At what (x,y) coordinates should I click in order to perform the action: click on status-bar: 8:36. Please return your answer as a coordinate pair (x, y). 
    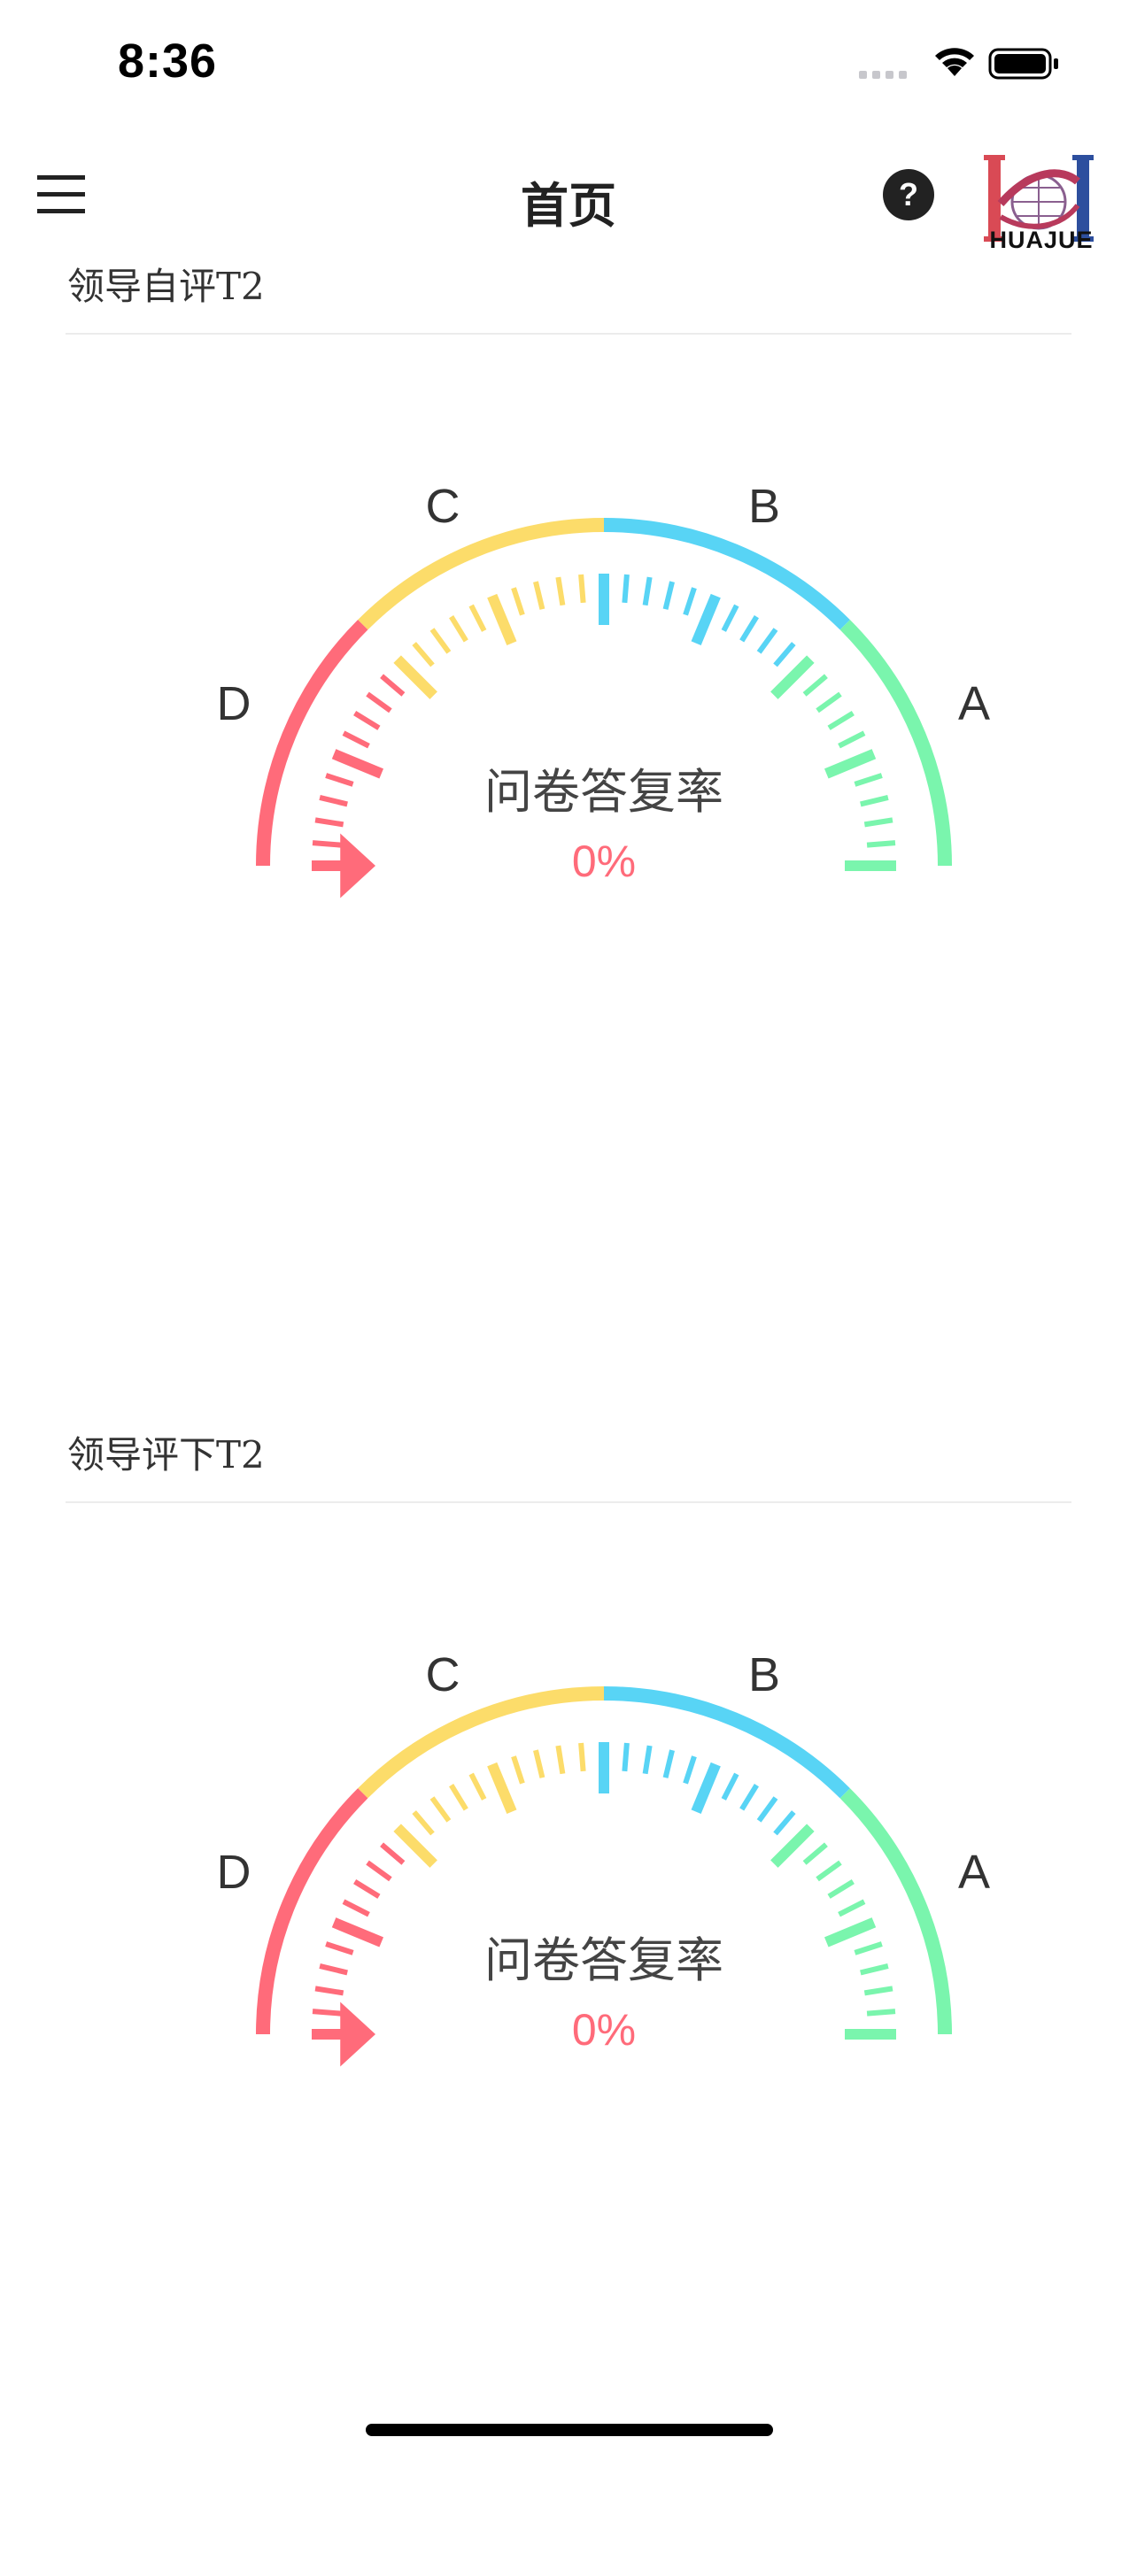
    Looking at the image, I should click on (568, 62).